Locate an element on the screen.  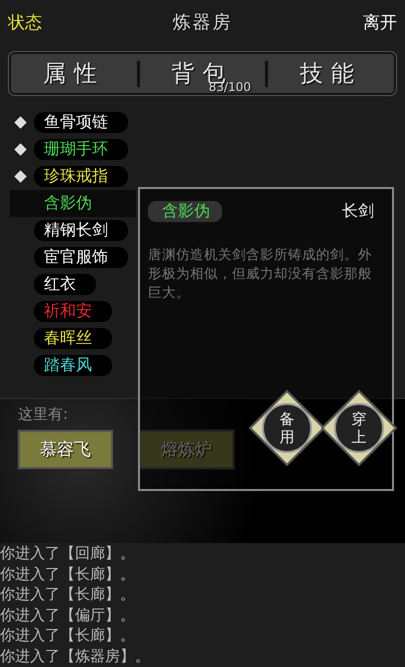
status-button: 状态 is located at coordinates (25, 22).